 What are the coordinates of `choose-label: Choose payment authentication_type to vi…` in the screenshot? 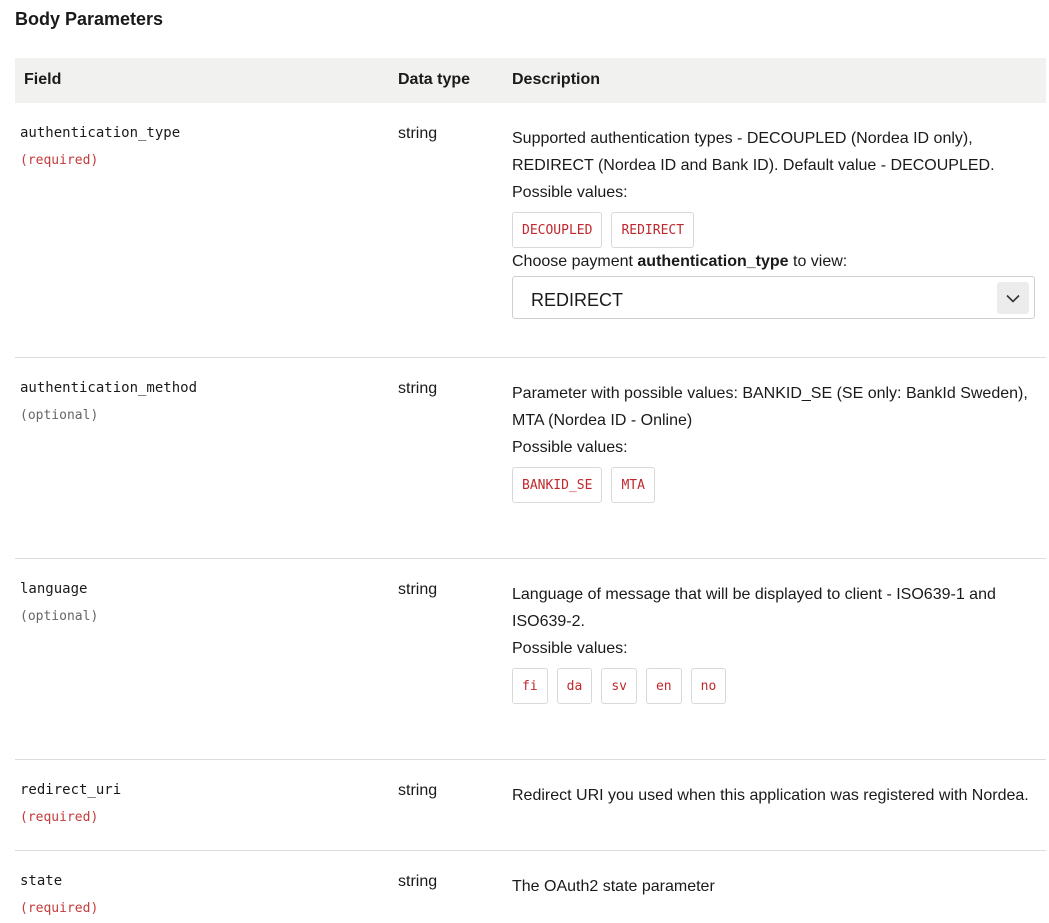 It's located at (777, 261).